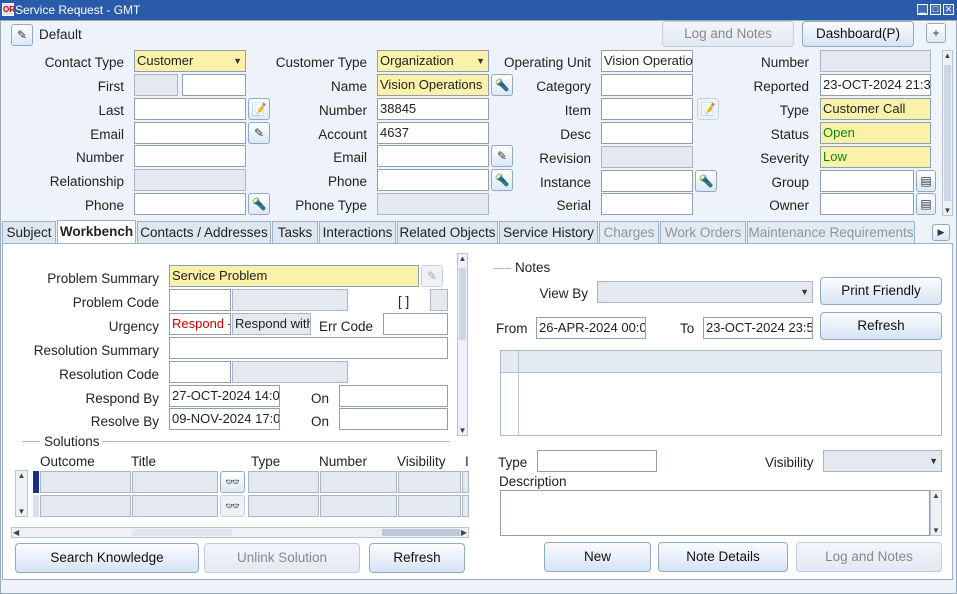  I want to click on flex-field-brackets: [ ], so click(403, 301).